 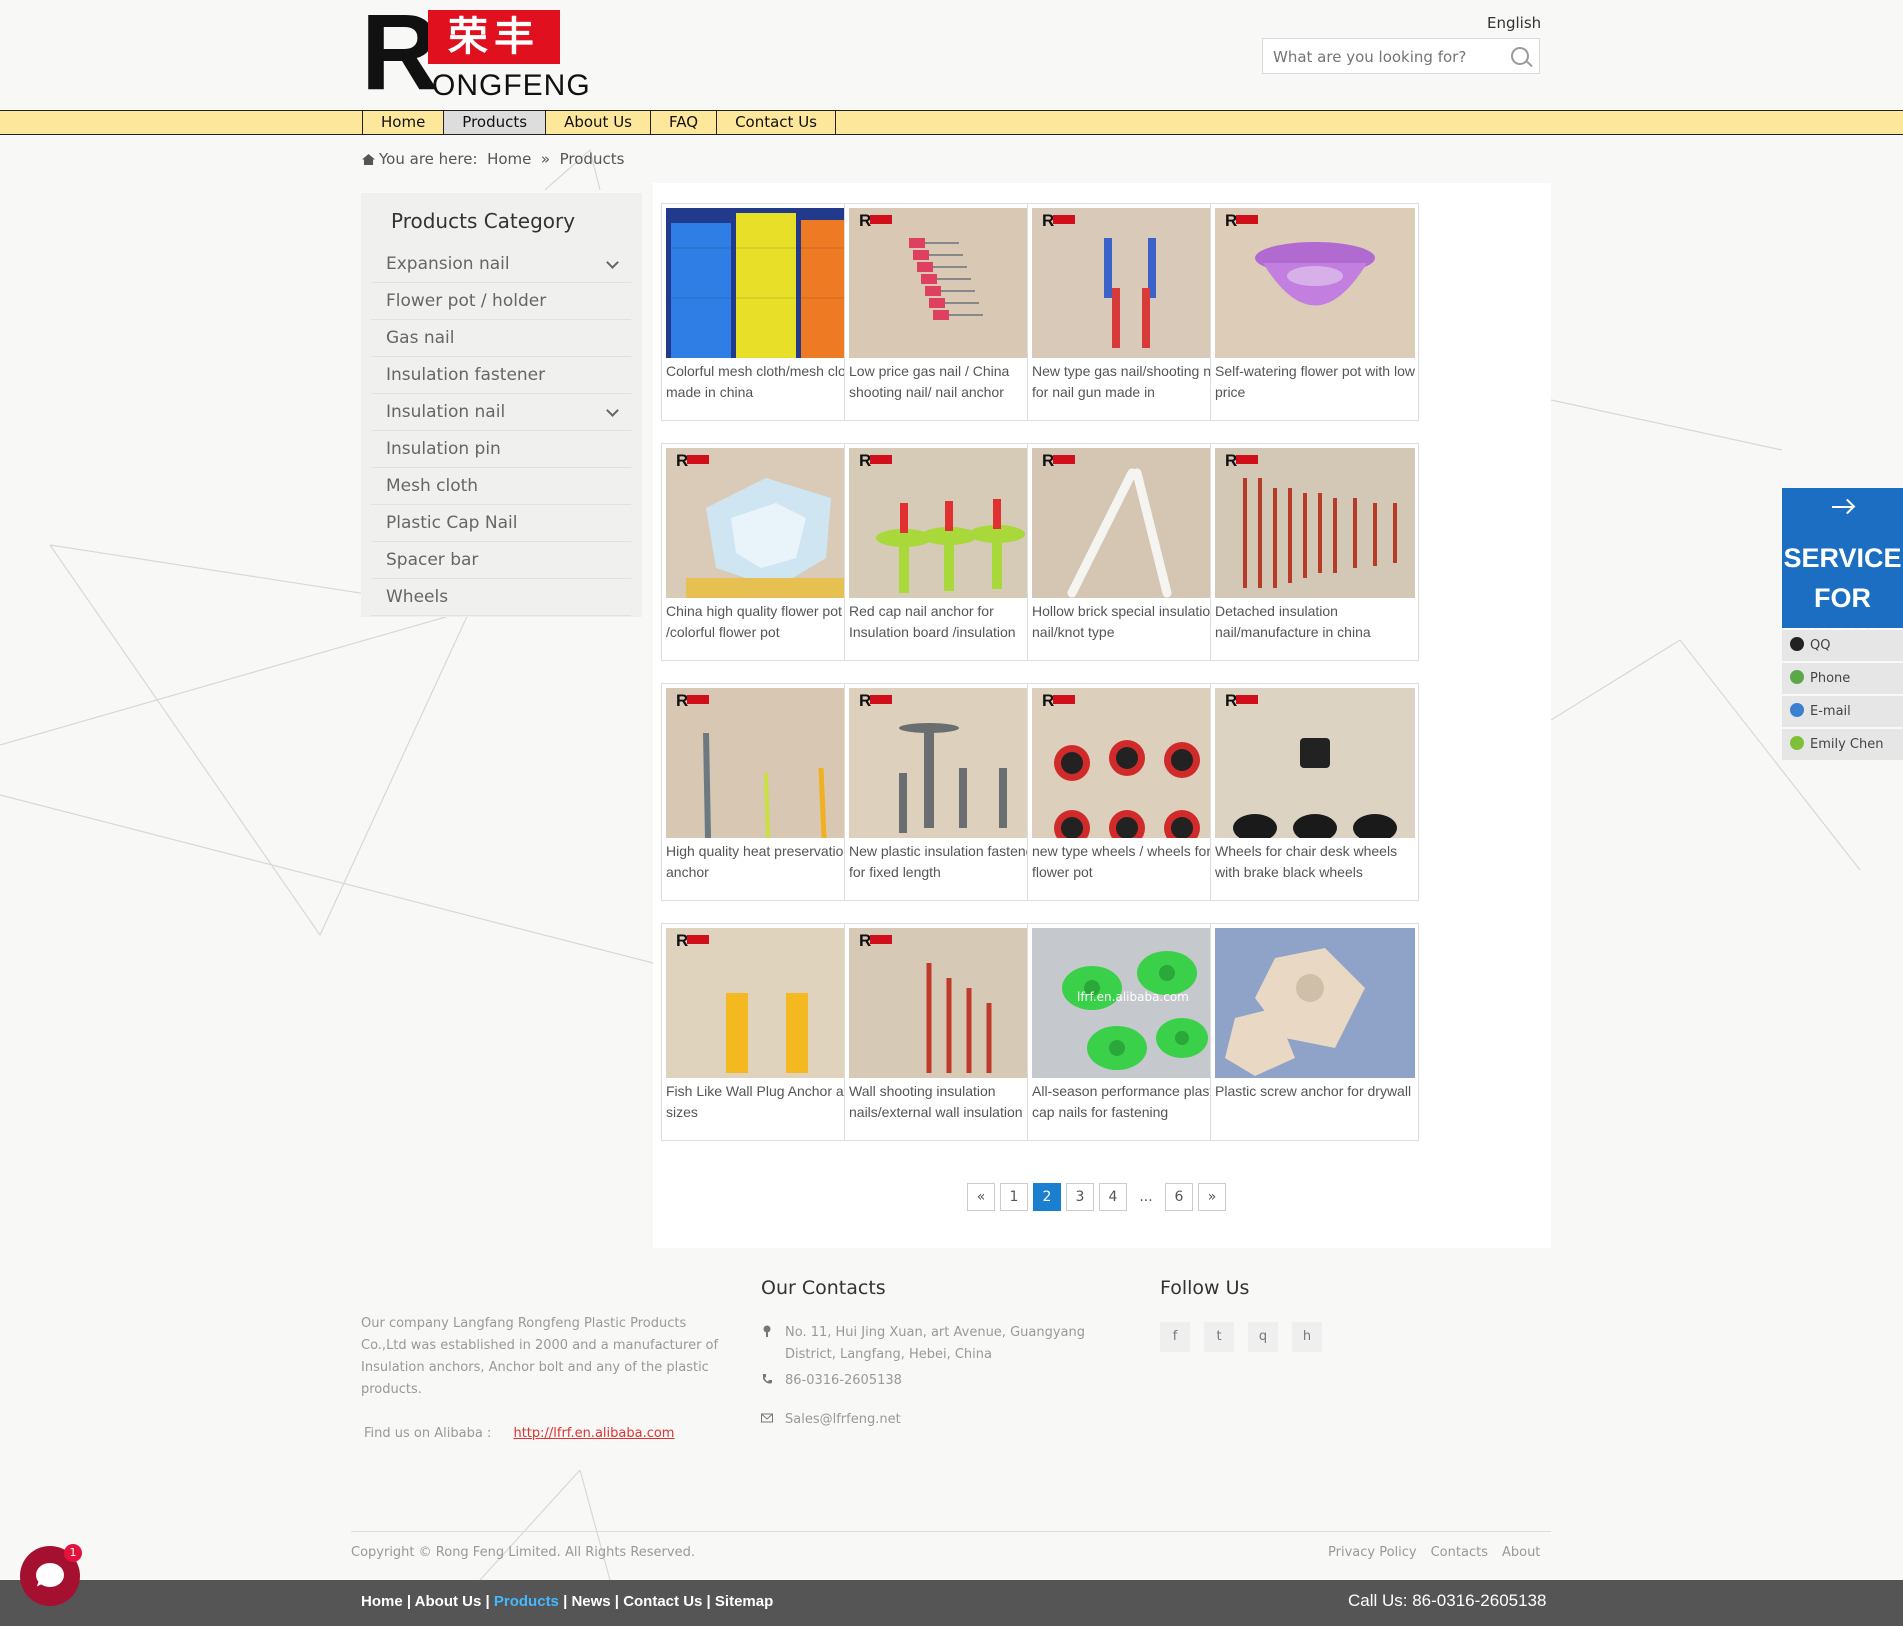 What do you see at coordinates (766, 1102) in the screenshot?
I see `product-title: Fish Like Wall Plug Anchor all sizes` at bounding box center [766, 1102].